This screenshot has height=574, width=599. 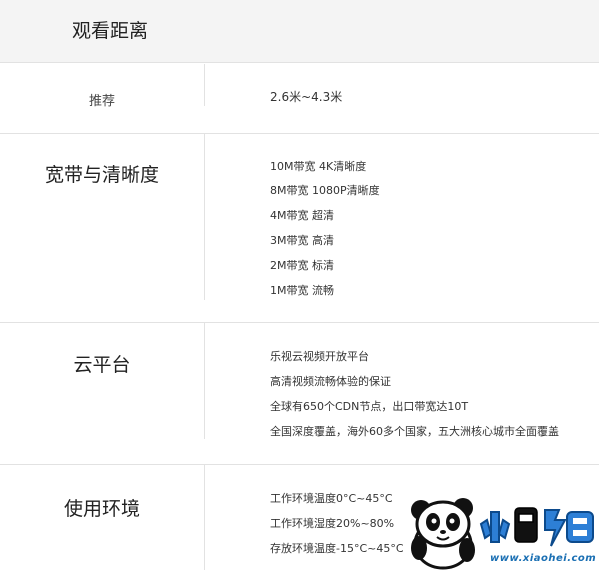 What do you see at coordinates (332, 523) in the screenshot?
I see `environment-line: 工作环境湿度20%~80%` at bounding box center [332, 523].